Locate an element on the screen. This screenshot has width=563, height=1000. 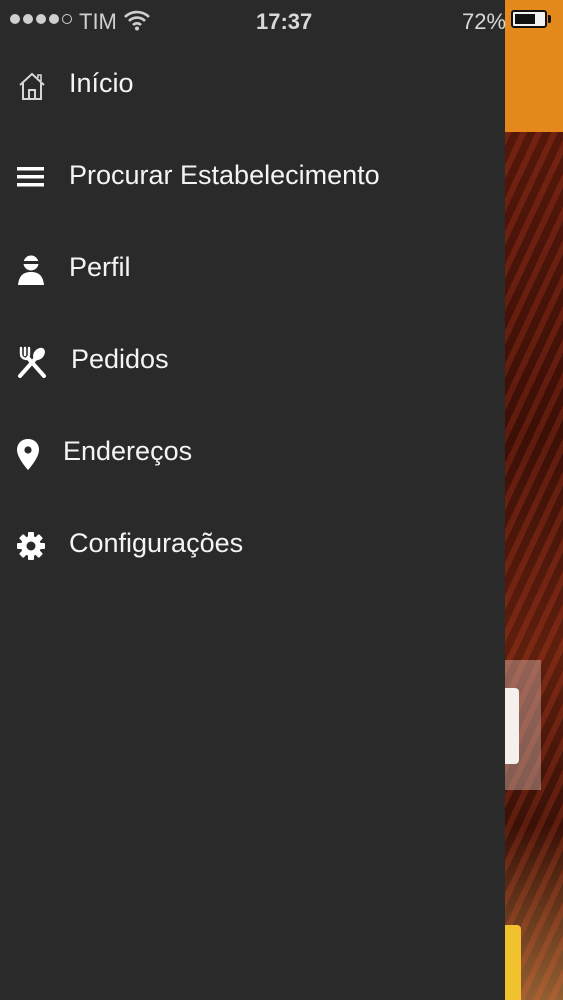
wifi-icon is located at coordinates (137, 20).